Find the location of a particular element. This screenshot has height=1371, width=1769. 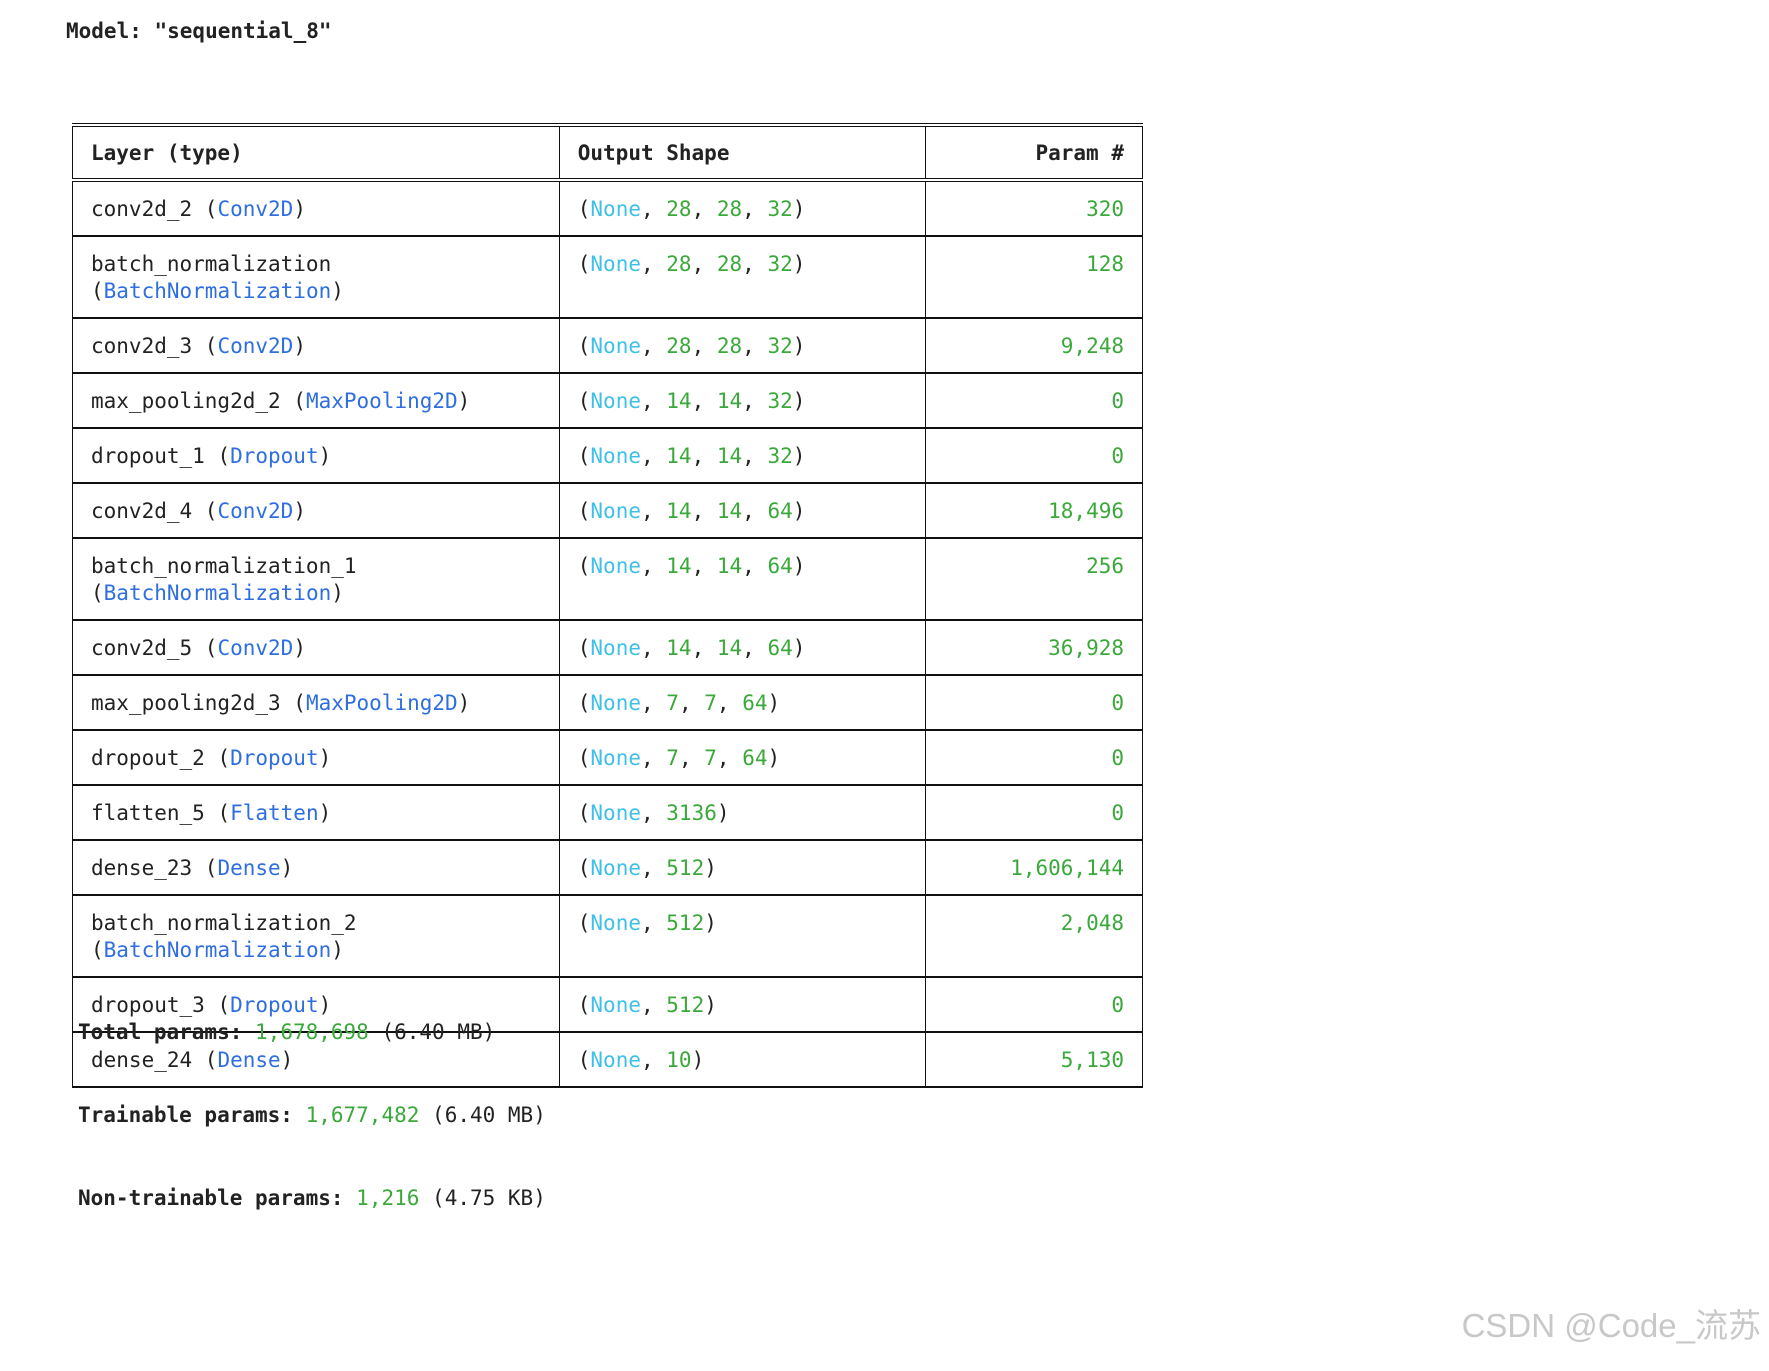

layer-cell: batch_normalization (BatchNormalization) is located at coordinates (316, 277).